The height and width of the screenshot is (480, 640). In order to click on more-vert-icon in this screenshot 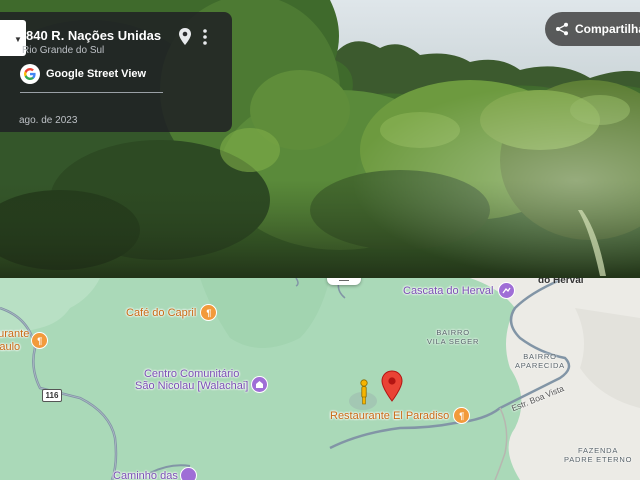, I will do `click(205, 37)`.